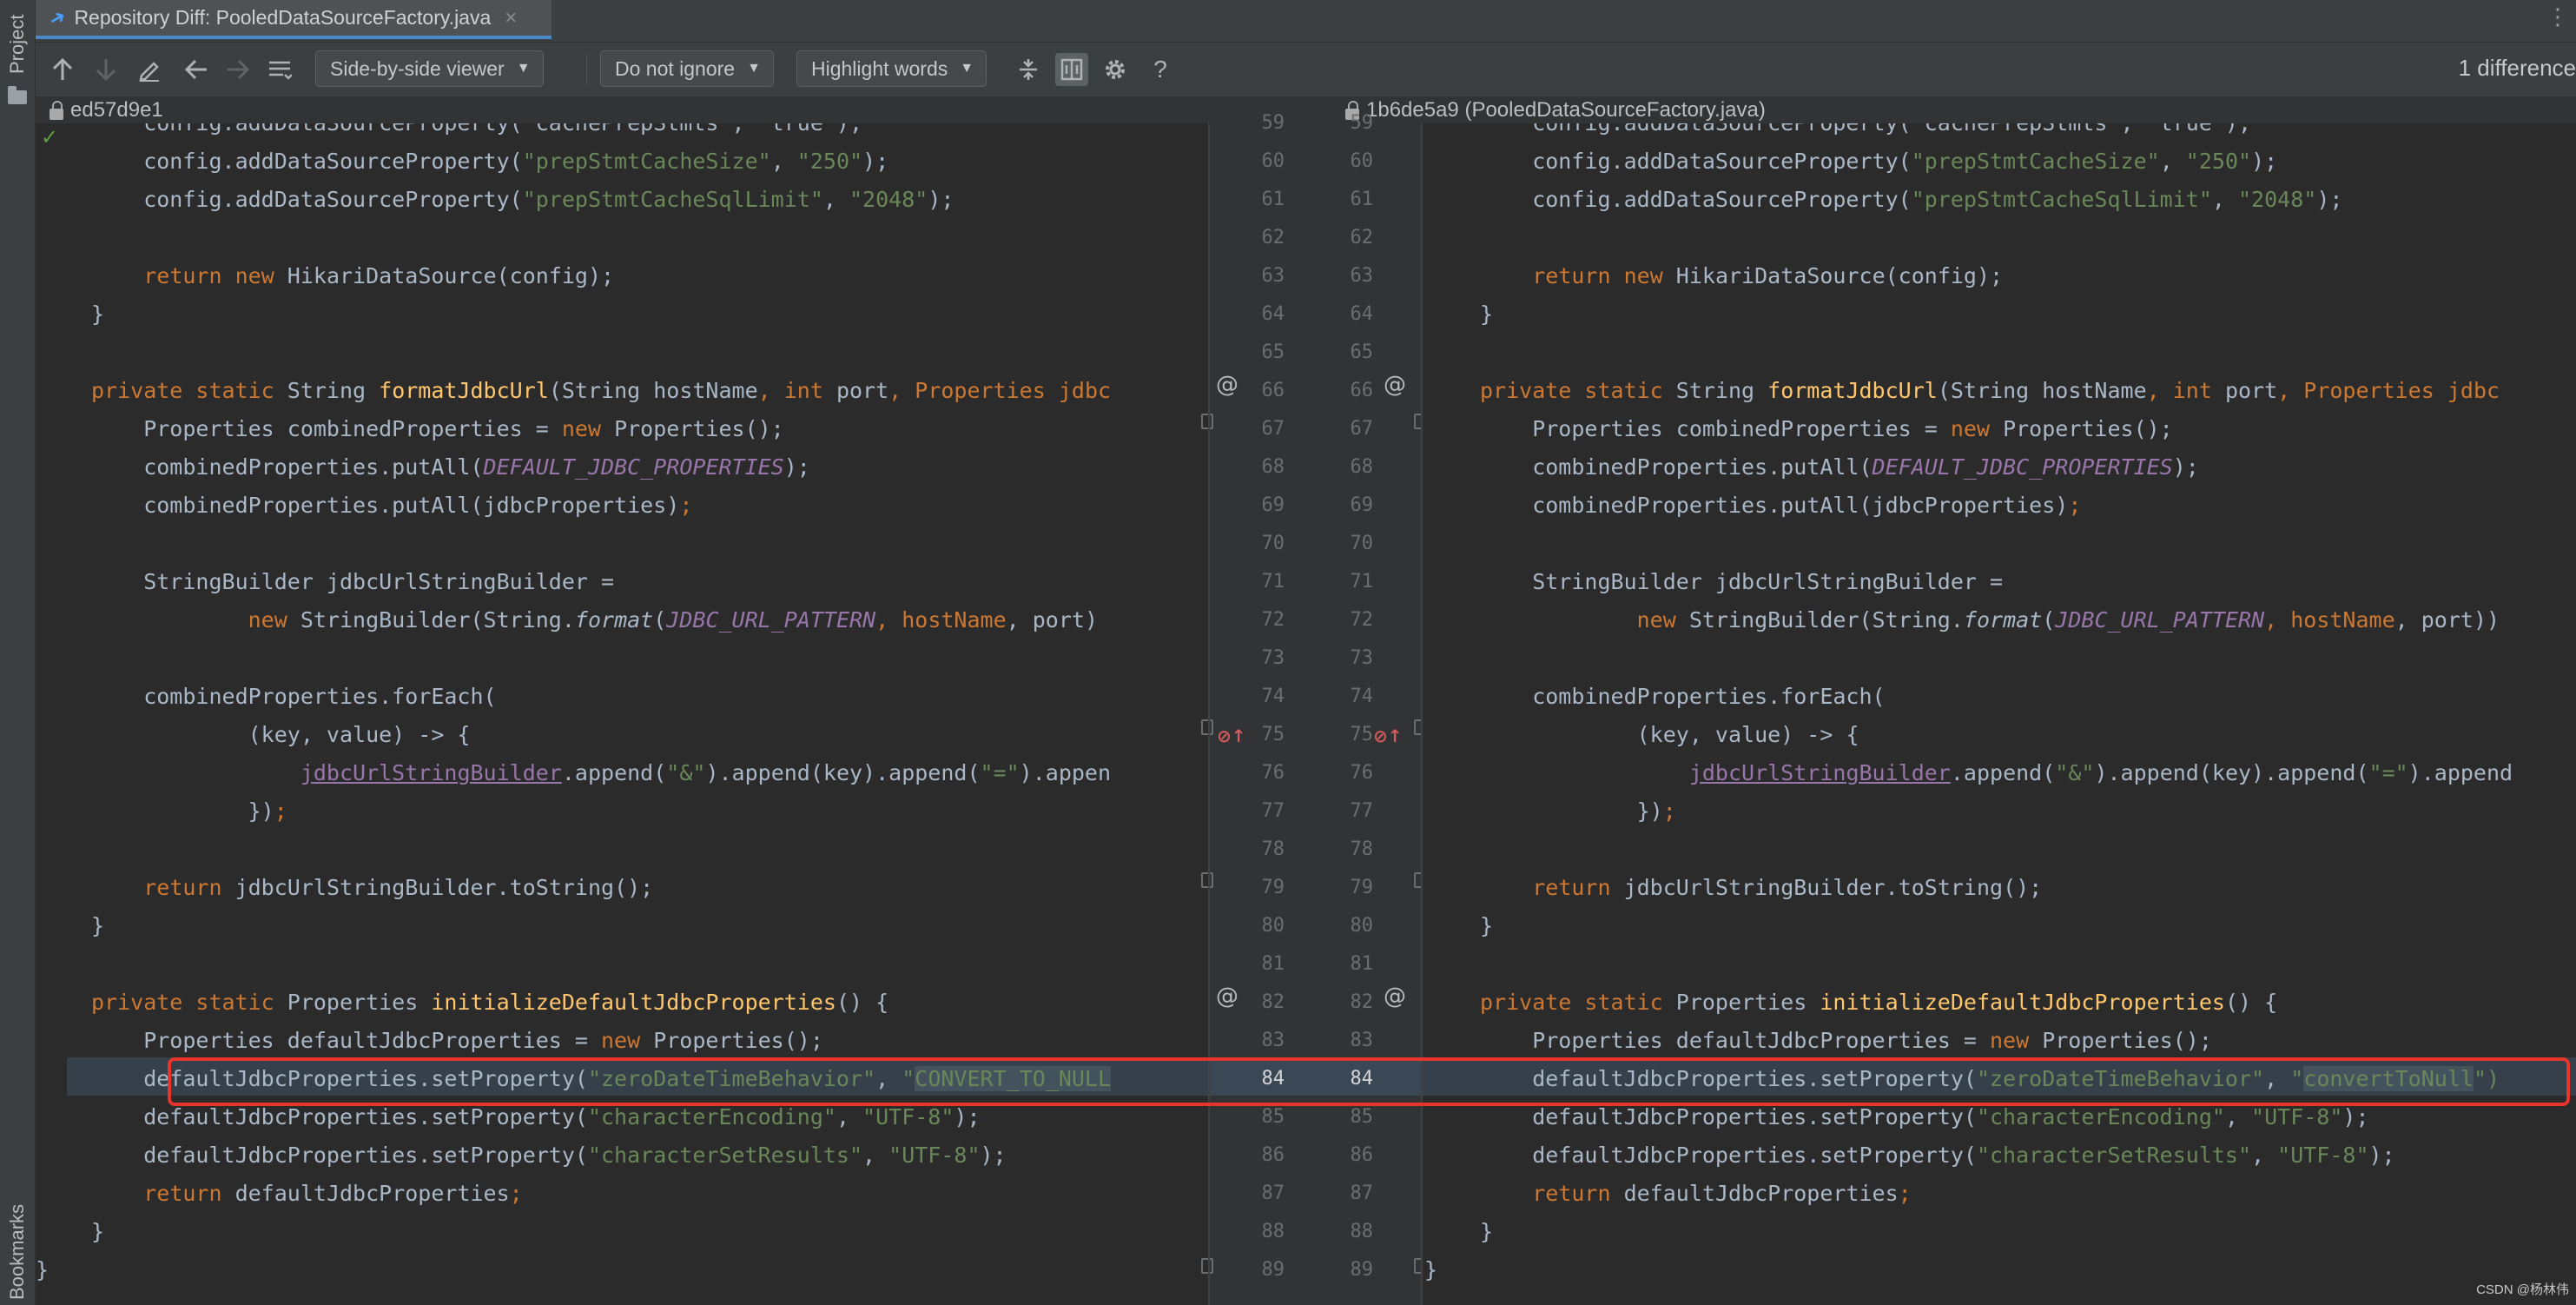  What do you see at coordinates (50, 138) in the screenshot?
I see `checkmark-icon: ✓` at bounding box center [50, 138].